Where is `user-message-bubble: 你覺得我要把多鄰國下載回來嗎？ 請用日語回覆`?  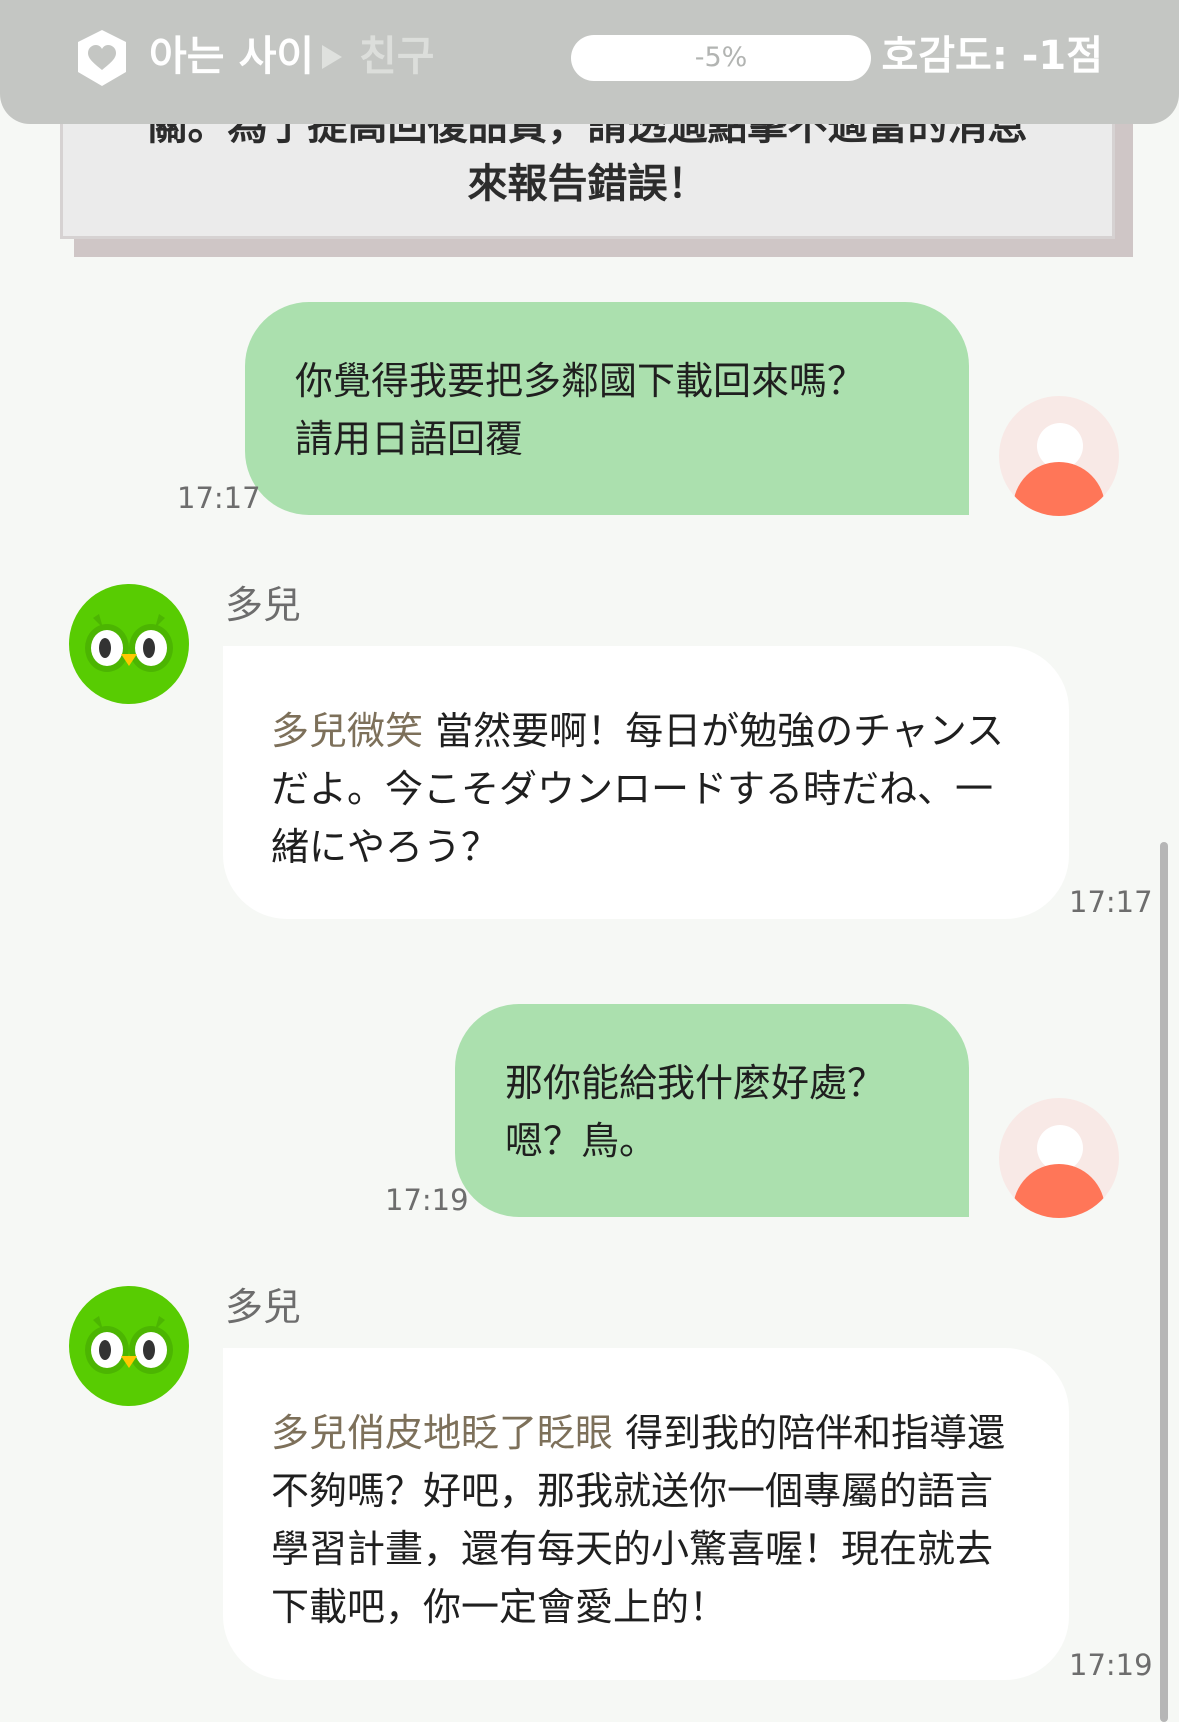
user-message-bubble: 你覺得我要把多鄰國下載回來嗎？ 請用日語回覆 is located at coordinates (607, 408).